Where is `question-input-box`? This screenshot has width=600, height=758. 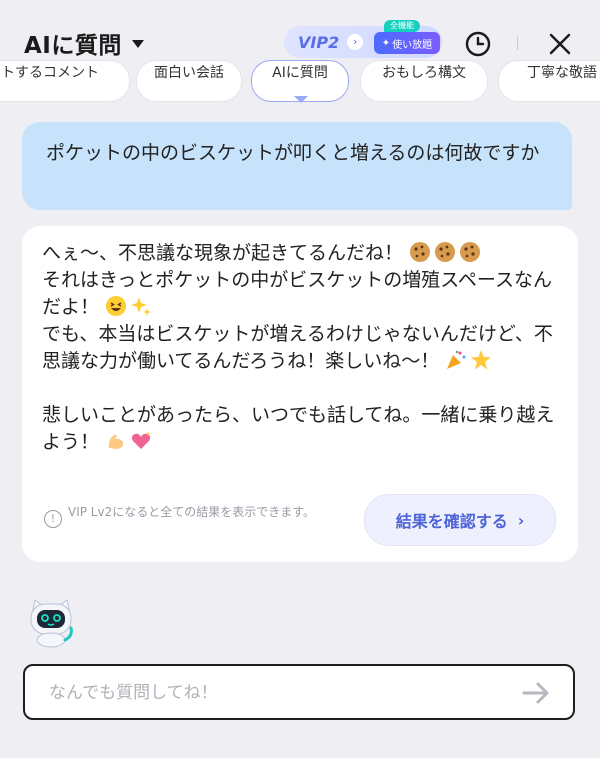 question-input-box is located at coordinates (299, 692).